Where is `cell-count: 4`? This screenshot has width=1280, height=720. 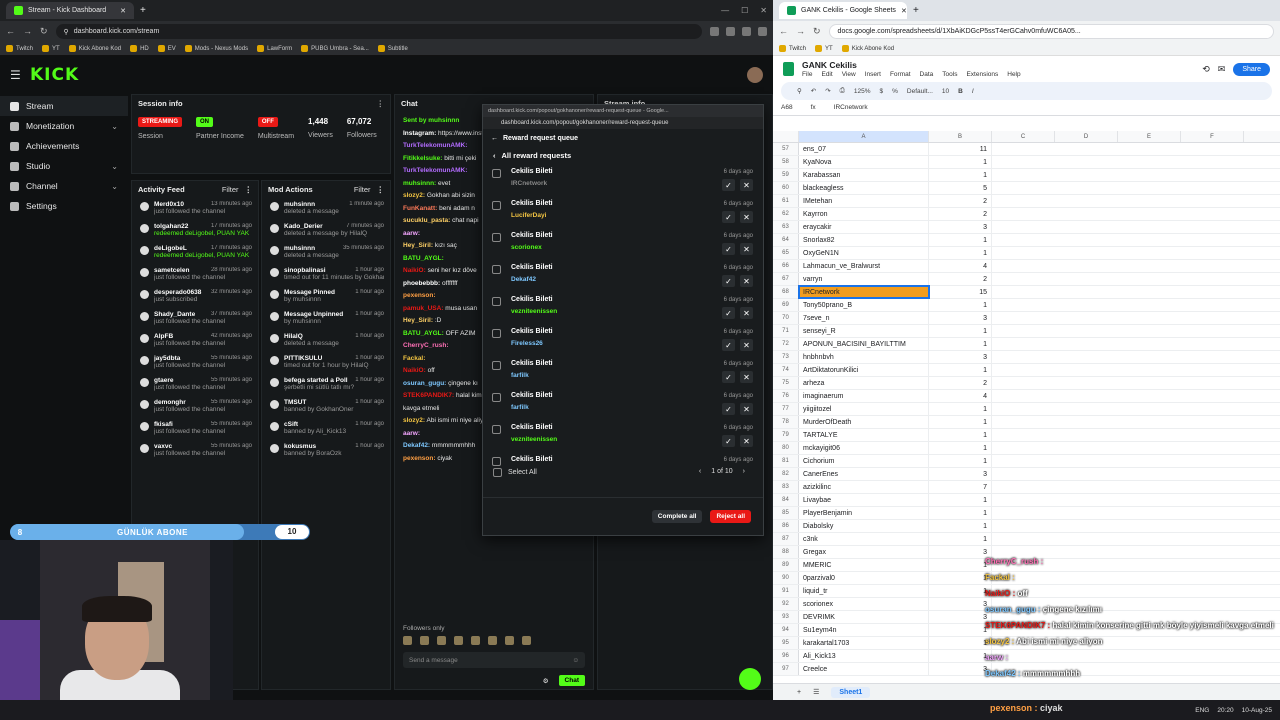
cell-count: 4 is located at coordinates (960, 266).